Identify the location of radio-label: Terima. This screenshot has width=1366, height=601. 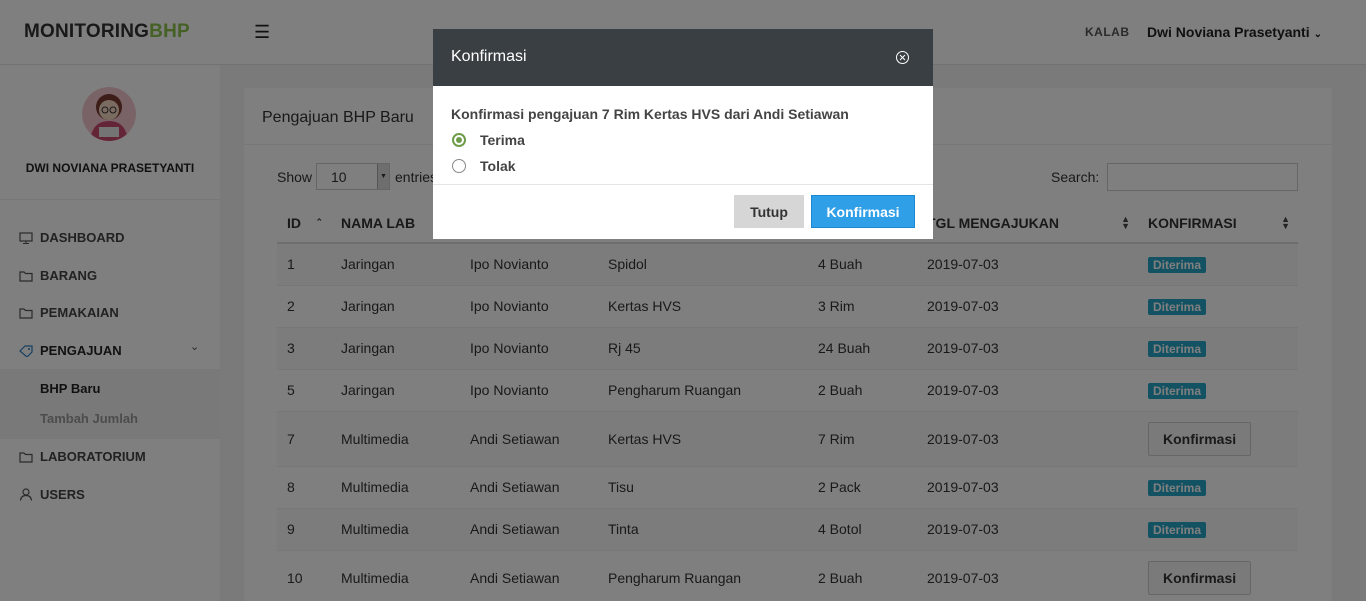
(502, 140).